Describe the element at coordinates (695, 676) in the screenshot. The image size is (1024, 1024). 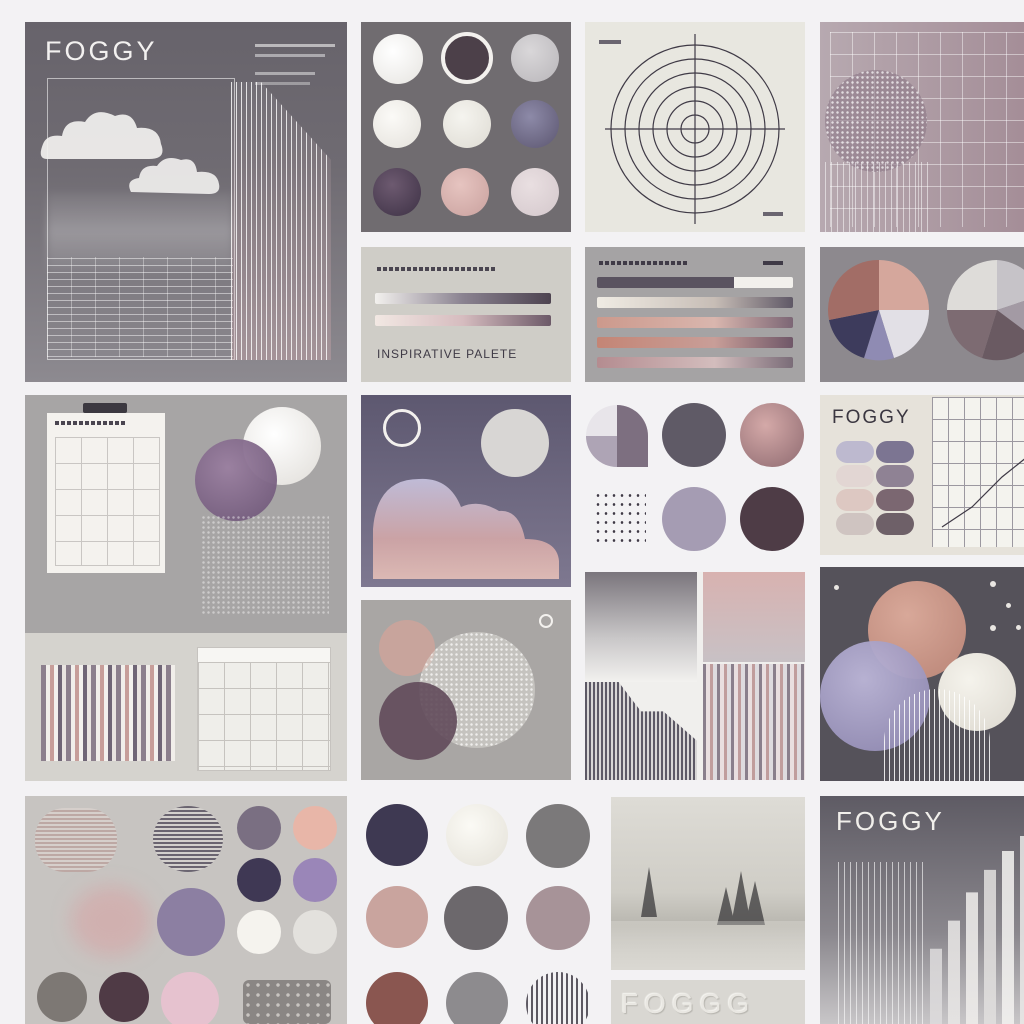
I see `gradient-landscape-card` at that location.